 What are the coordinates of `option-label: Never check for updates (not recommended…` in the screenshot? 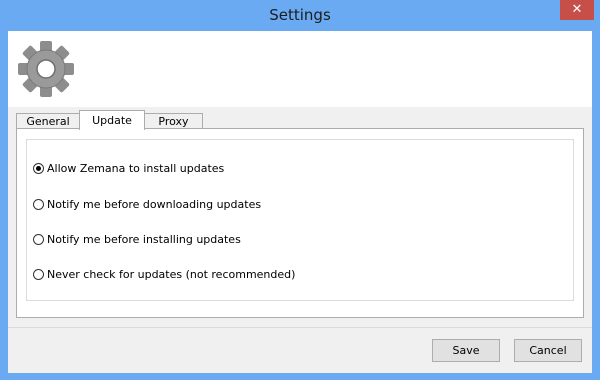 It's located at (171, 274).